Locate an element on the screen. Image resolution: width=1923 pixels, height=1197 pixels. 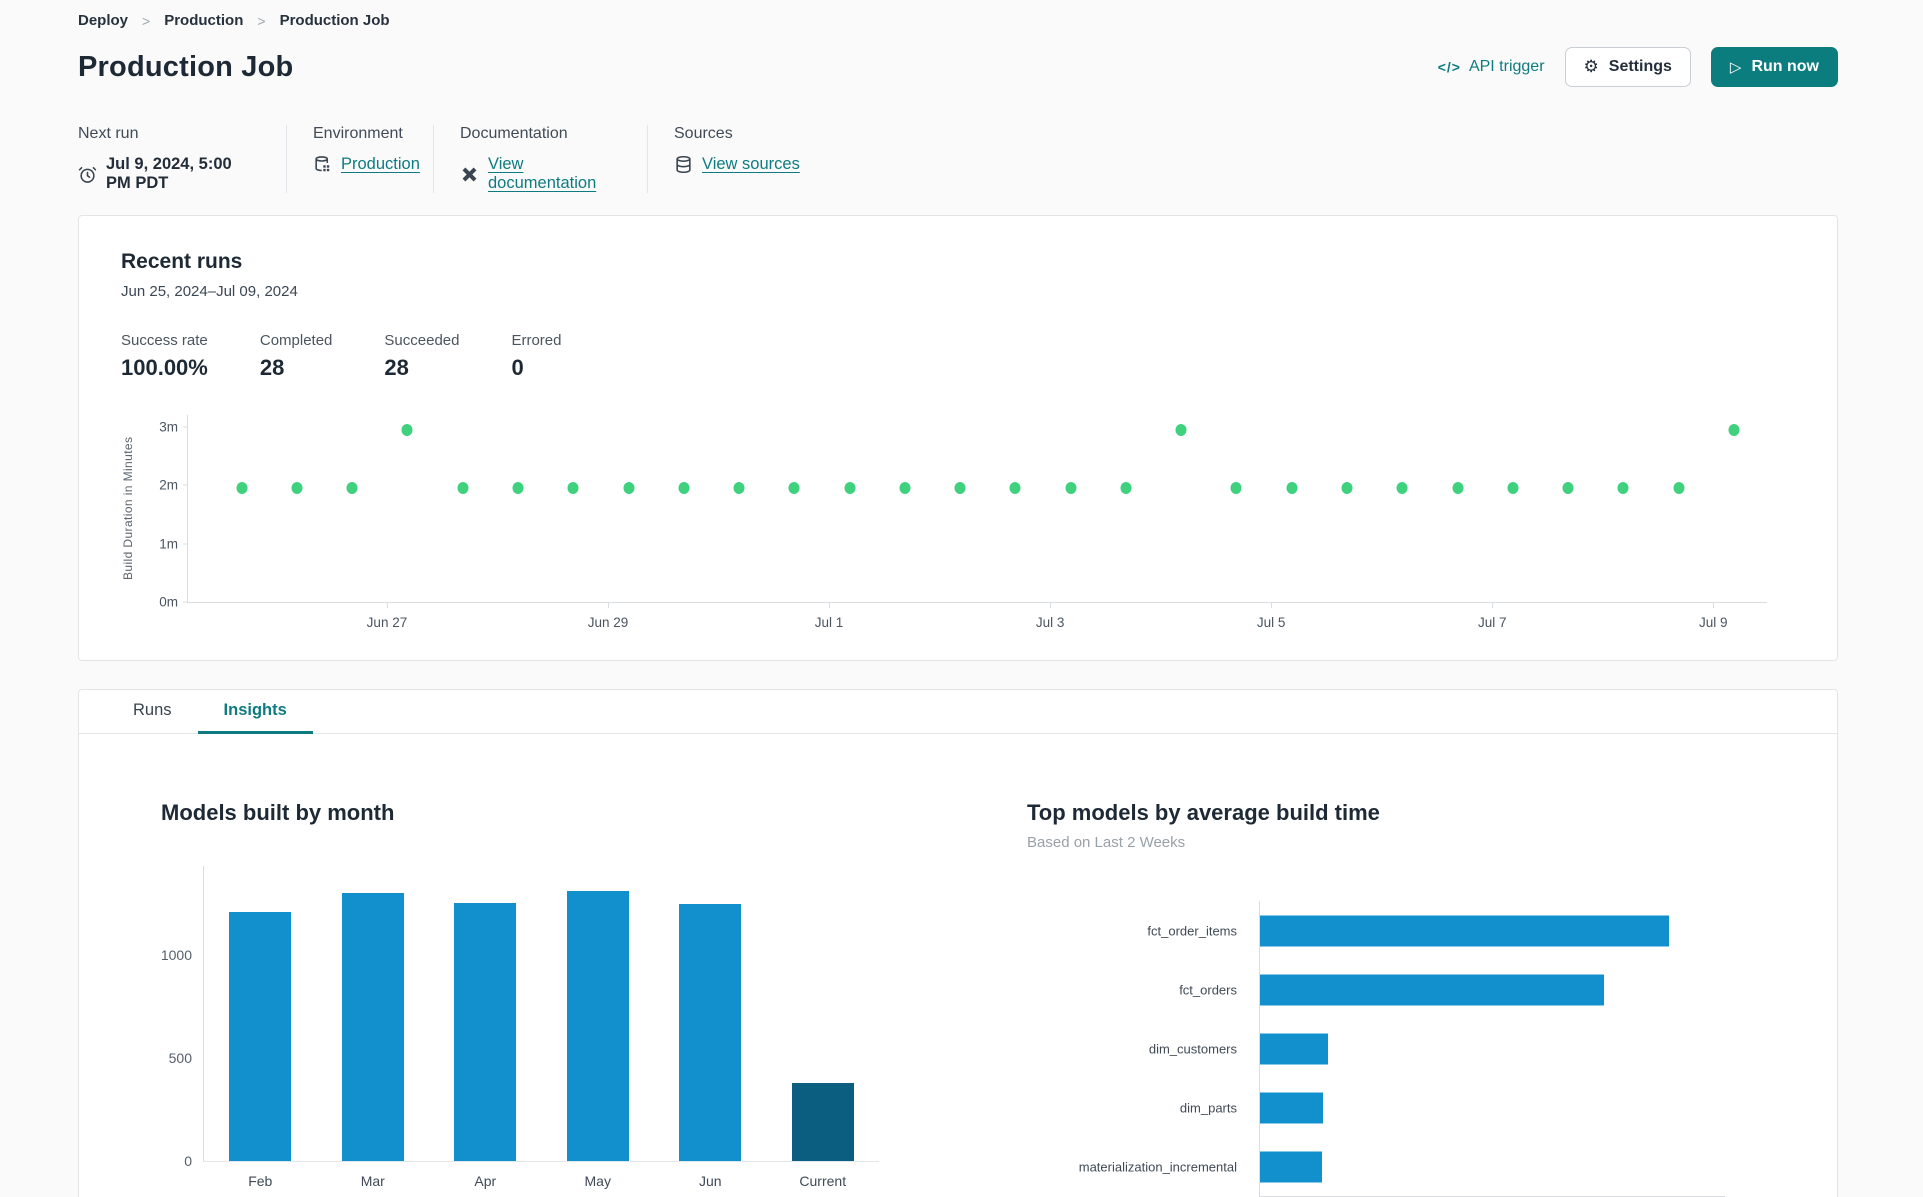
breadcrumb-deploy: Deploy is located at coordinates (103, 20).